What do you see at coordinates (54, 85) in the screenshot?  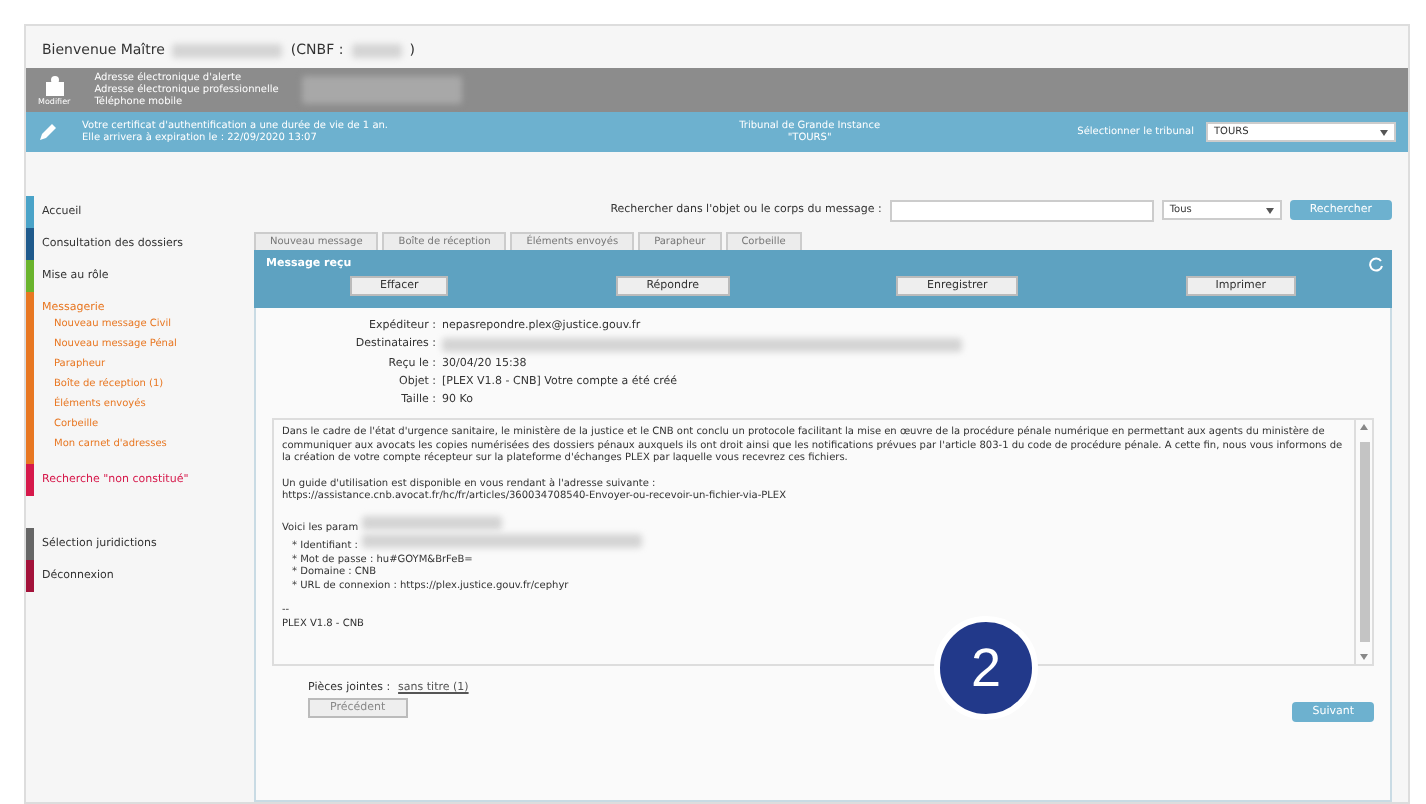 I see `user-card-icon` at bounding box center [54, 85].